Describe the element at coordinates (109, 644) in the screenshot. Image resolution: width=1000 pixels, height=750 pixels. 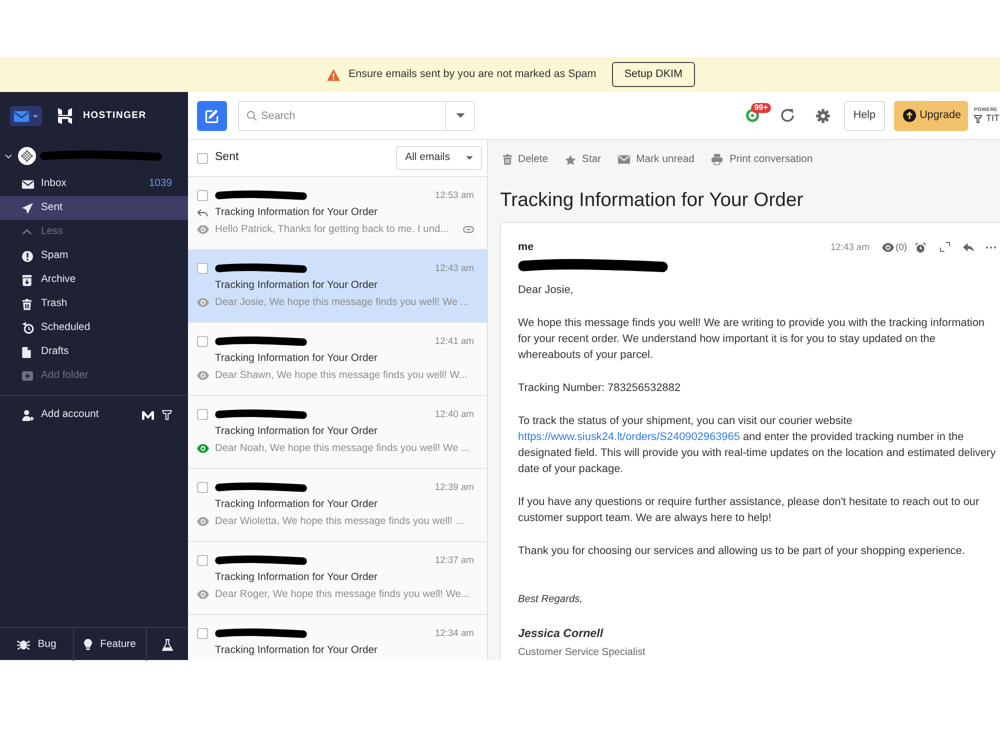
I see `feature-request-button: Feature` at that location.